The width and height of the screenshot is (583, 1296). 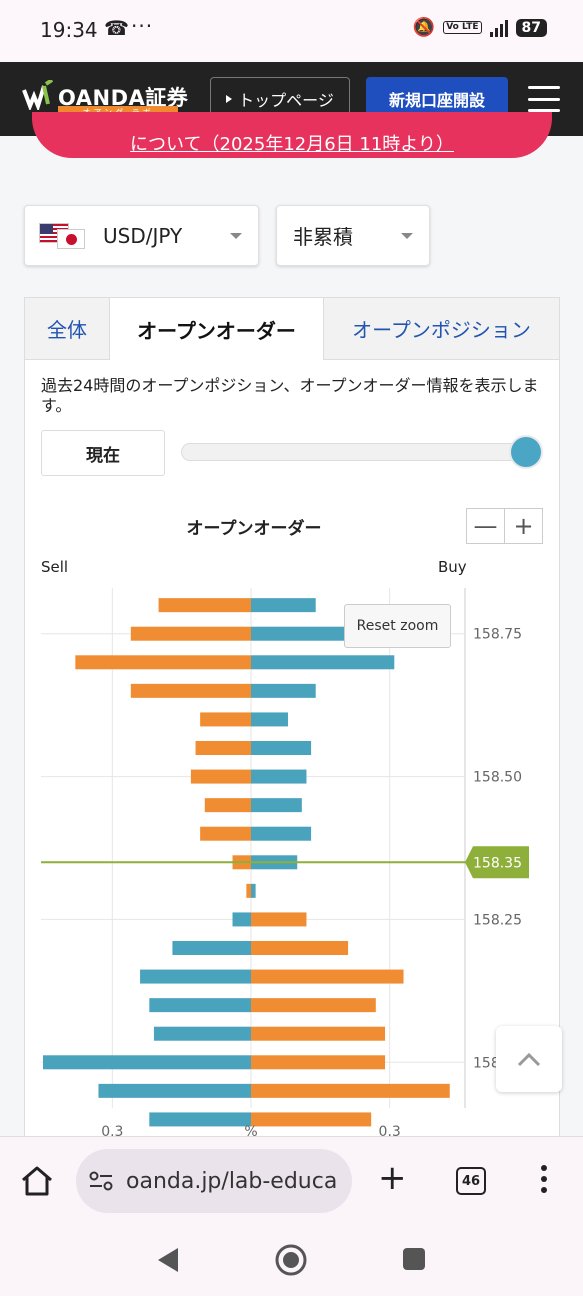 I want to click on current-price-label: 158.35, so click(x=497, y=863).